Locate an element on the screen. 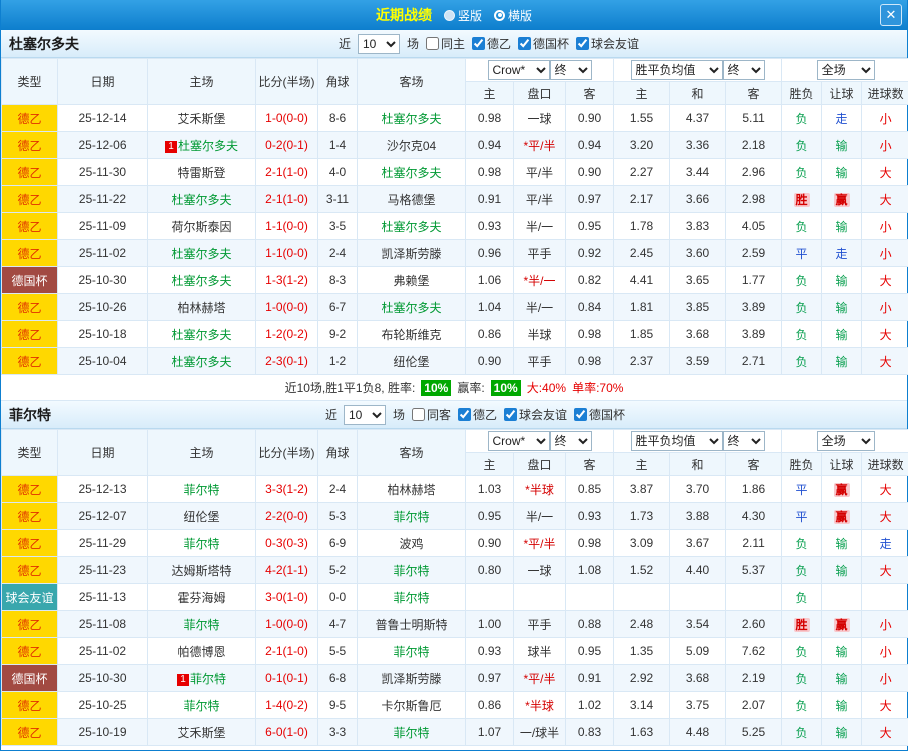  odds-away-cell: 1.08 is located at coordinates (589, 570).